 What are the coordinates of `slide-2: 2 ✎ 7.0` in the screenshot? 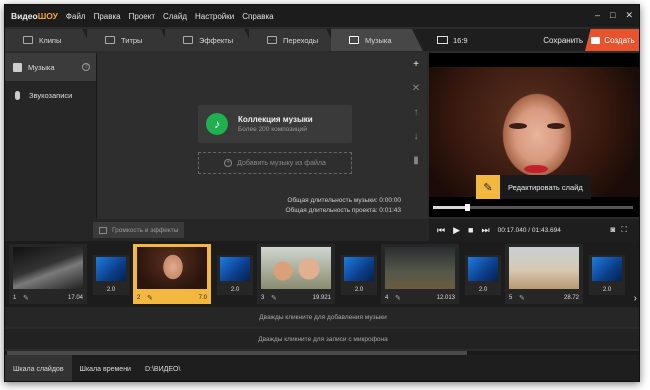 It's located at (172, 274).